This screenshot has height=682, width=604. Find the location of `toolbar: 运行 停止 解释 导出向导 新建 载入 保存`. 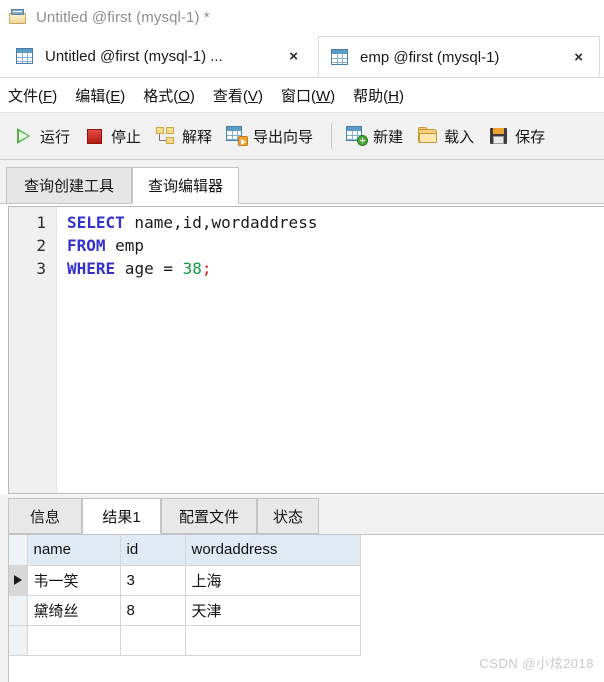

toolbar: 运行 停止 解释 导出向导 新建 载入 保存 is located at coordinates (302, 136).